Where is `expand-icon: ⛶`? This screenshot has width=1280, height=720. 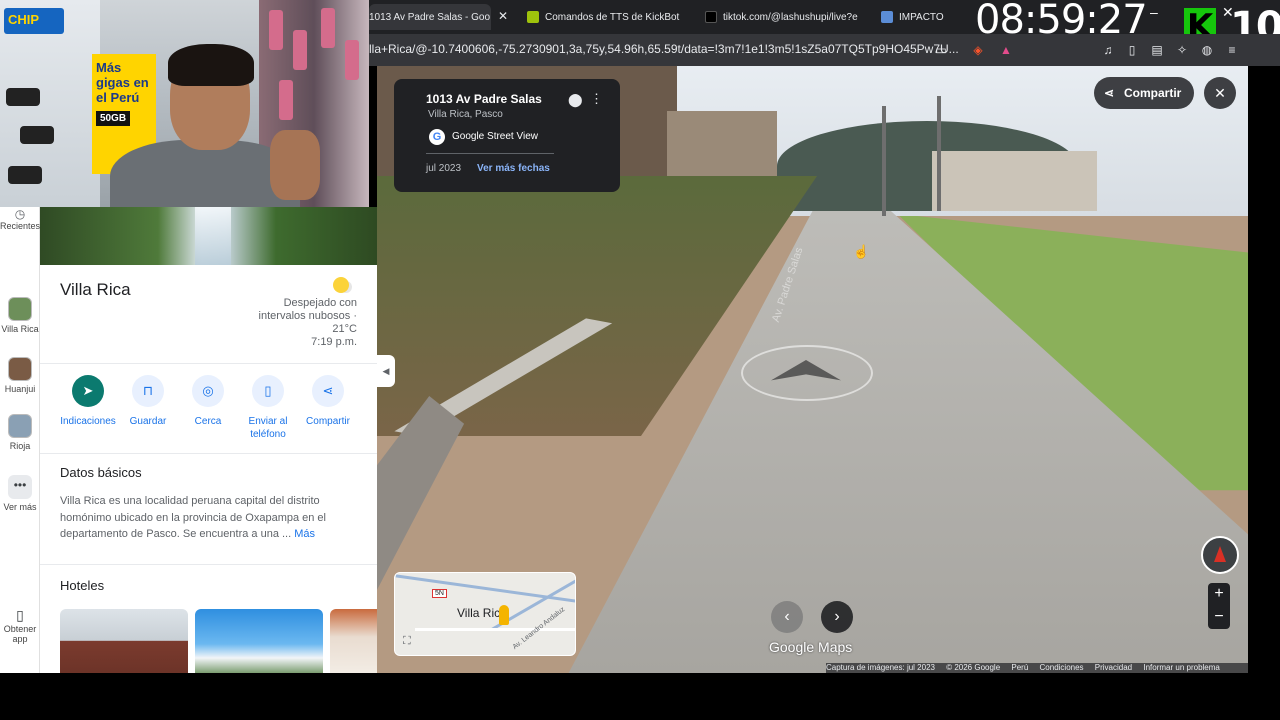 expand-icon: ⛶ is located at coordinates (407, 641).